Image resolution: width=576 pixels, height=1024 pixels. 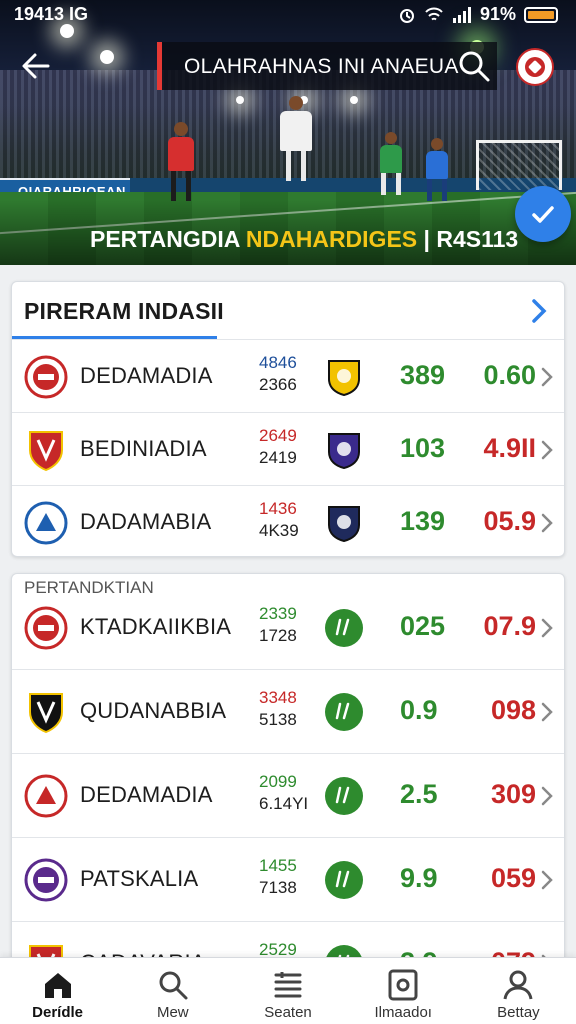 I want to click on arrow-left-icon, so click(x=36, y=66).